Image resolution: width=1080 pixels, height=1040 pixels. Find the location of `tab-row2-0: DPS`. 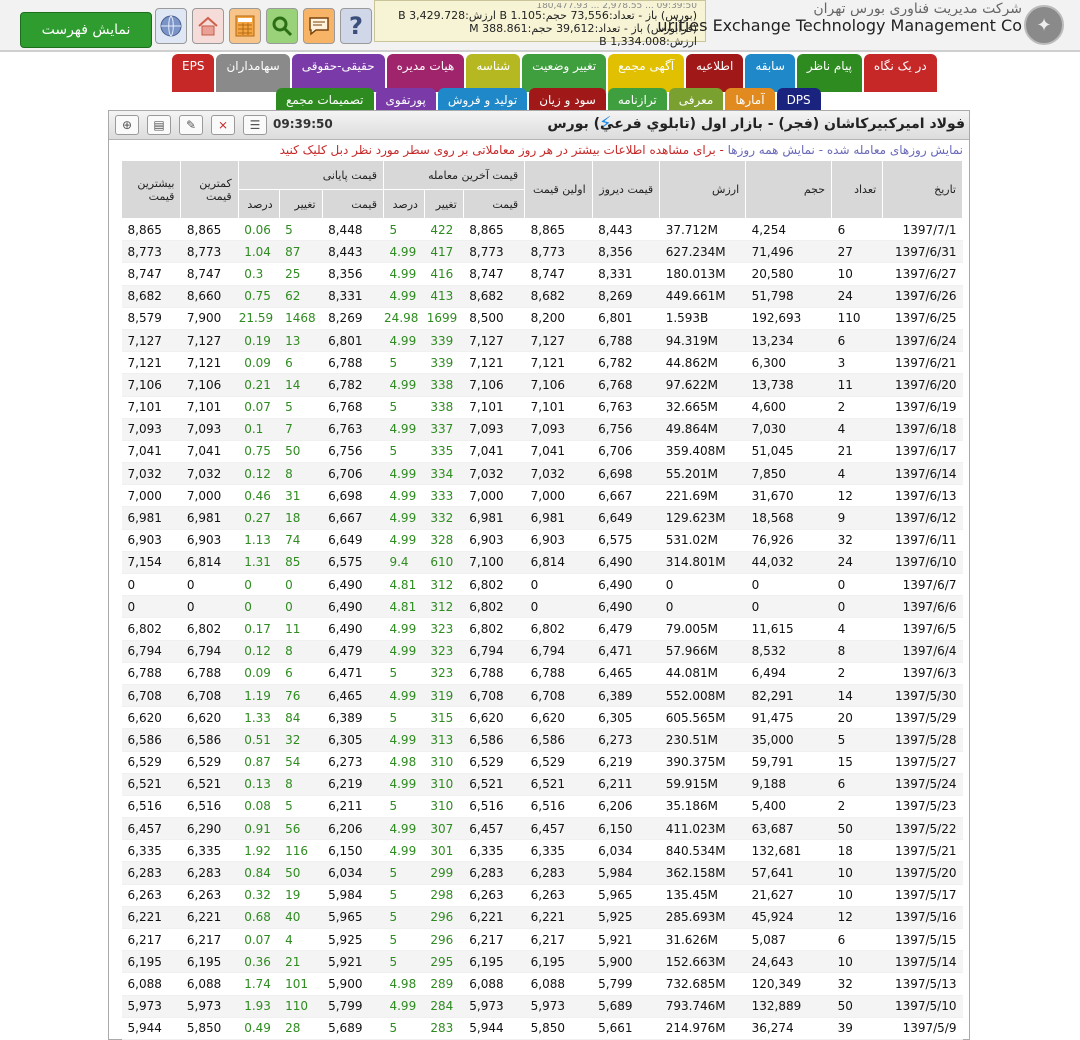

tab-row2-0: DPS is located at coordinates (798, 100).